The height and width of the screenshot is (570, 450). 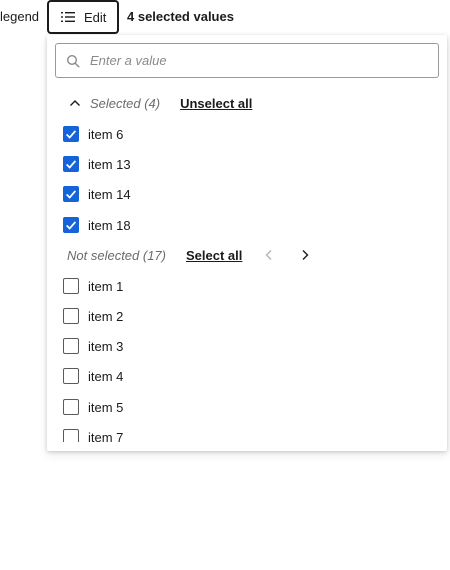 I want to click on option-label: item 4, so click(x=106, y=376).